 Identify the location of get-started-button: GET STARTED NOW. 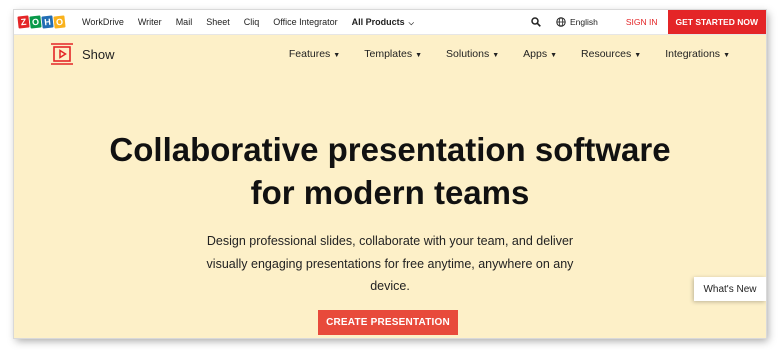
(716, 22).